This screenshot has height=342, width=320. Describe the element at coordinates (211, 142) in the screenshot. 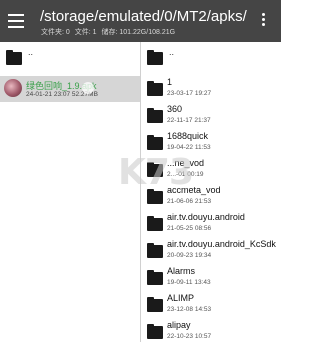

I see `folder-row: 1688quick 19-04-22 11:53` at that location.